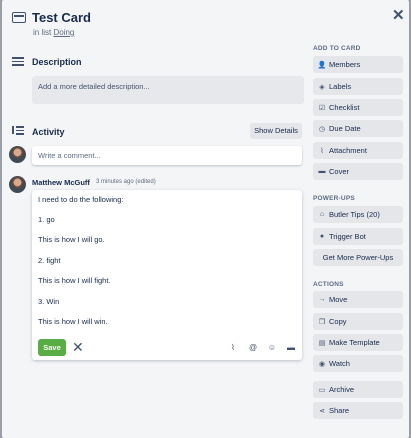 The width and height of the screenshot is (411, 438). What do you see at coordinates (322, 171) in the screenshot?
I see `cover-icon: ▬` at bounding box center [322, 171].